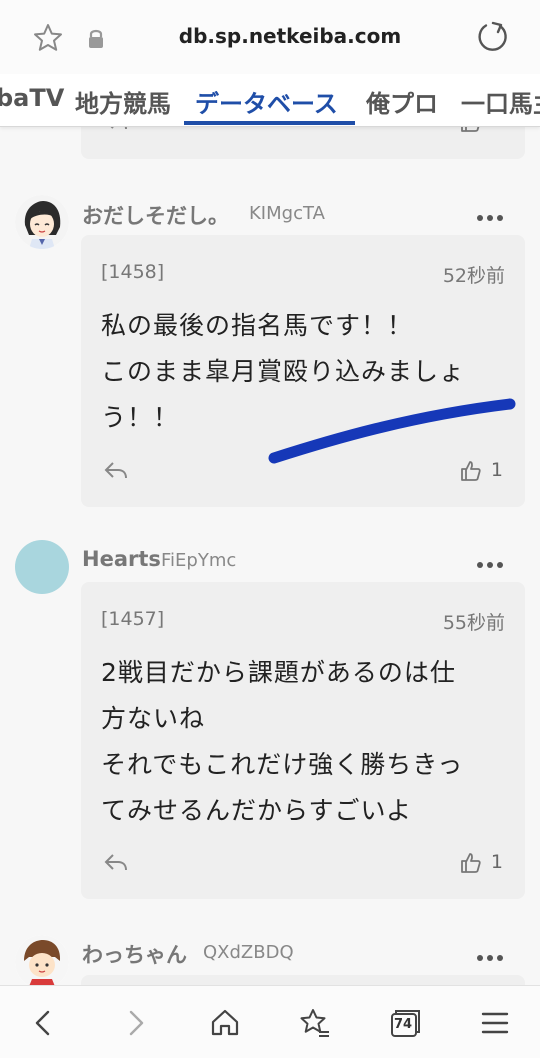  What do you see at coordinates (266, 101) in the screenshot?
I see `tab-database: データベース` at bounding box center [266, 101].